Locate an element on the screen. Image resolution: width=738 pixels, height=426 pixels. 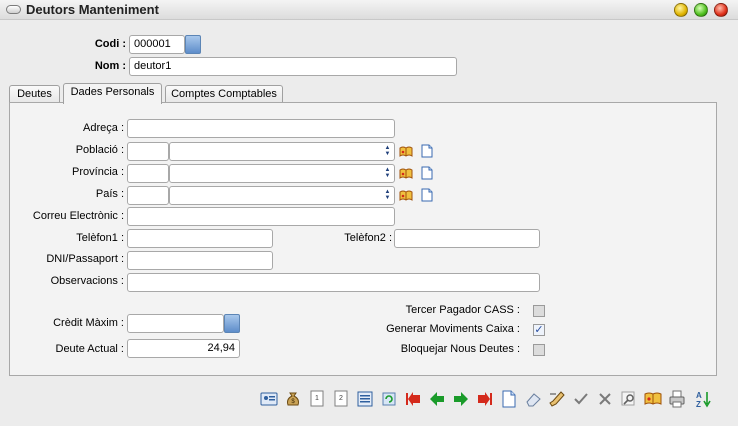
page-1-icon: 1 is located at coordinates (317, 399).